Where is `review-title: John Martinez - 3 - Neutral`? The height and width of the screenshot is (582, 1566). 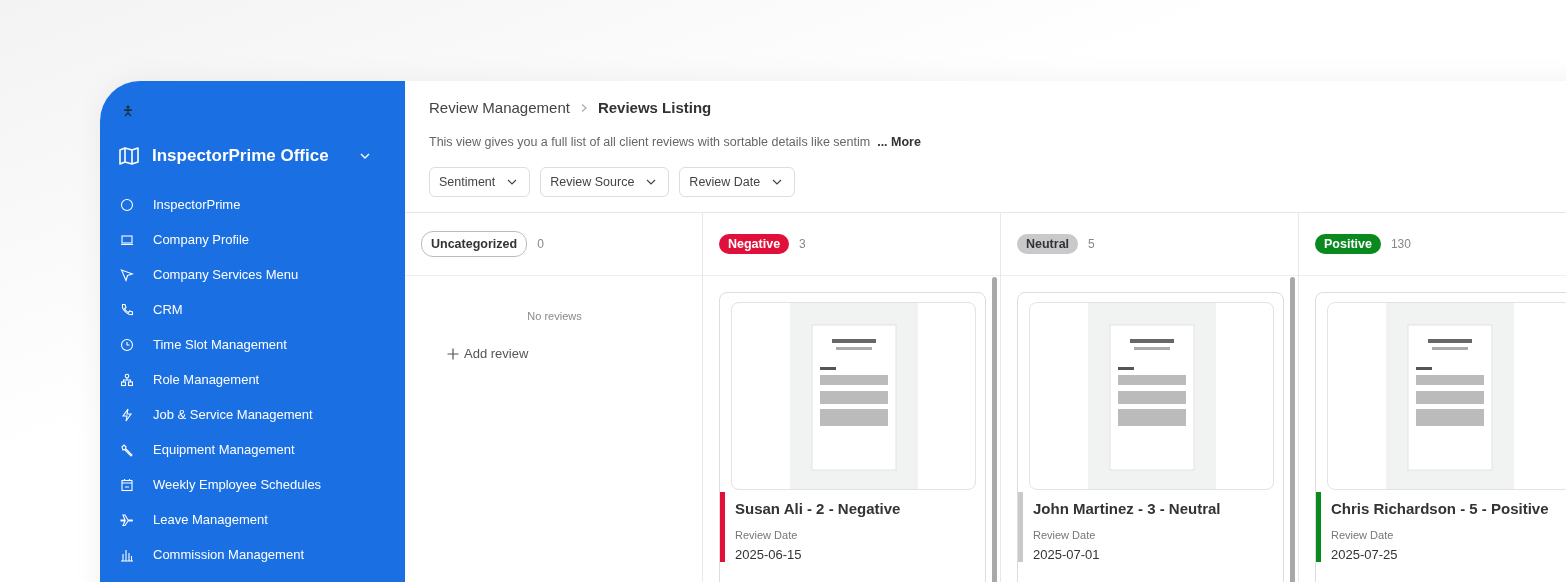
review-title: John Martinez - 3 - Neutral is located at coordinates (1127, 508).